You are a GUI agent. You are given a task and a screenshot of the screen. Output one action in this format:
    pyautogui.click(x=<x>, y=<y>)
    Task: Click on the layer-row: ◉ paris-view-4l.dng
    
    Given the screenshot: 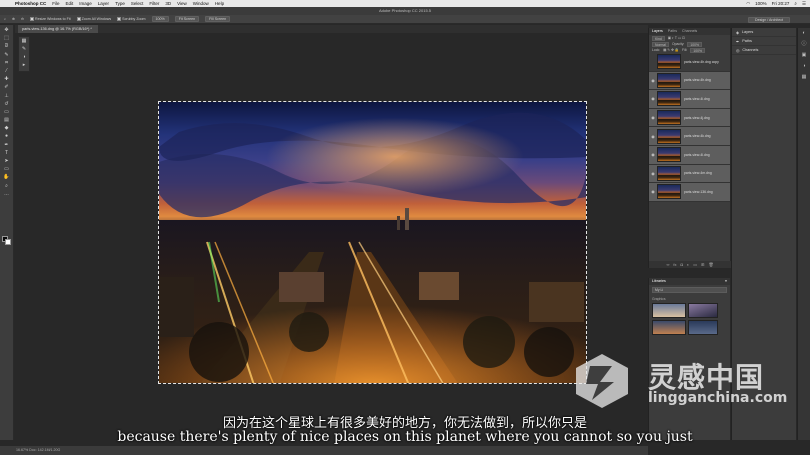 What is the action you would take?
    pyautogui.click(x=689, y=155)
    